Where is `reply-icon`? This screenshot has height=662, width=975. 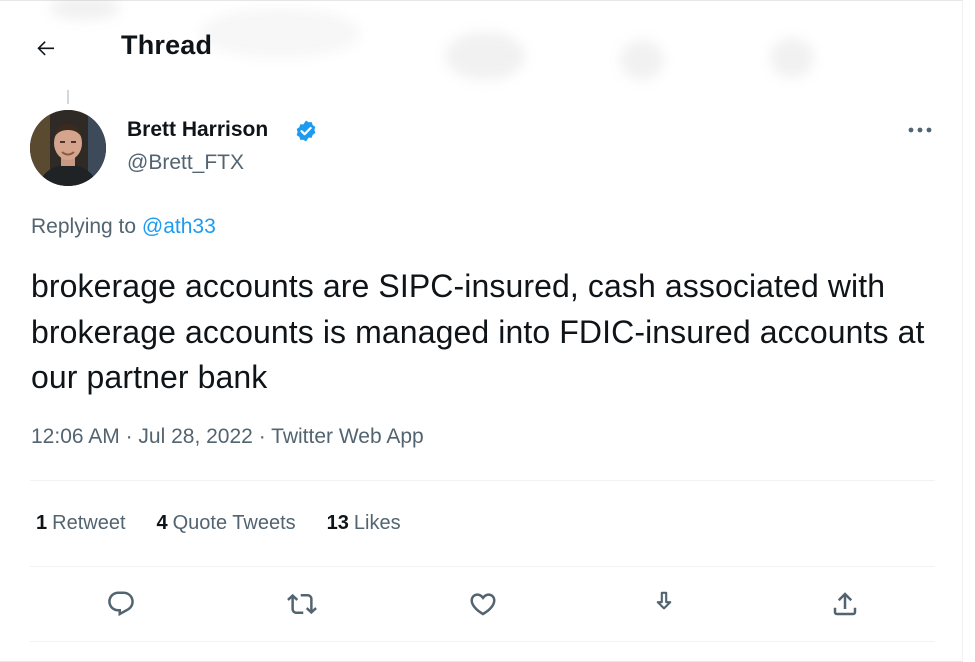 reply-icon is located at coordinates (121, 604).